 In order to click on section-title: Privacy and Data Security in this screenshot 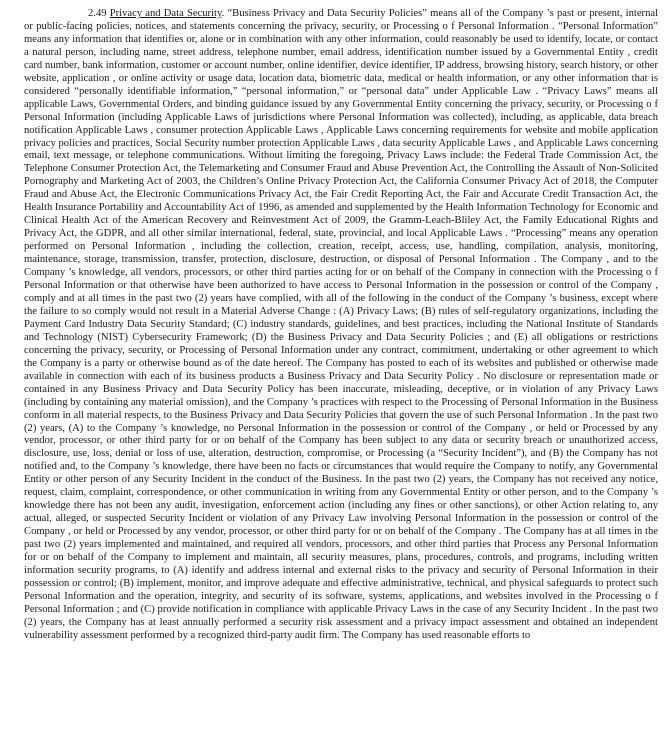, I will do `click(165, 13)`.